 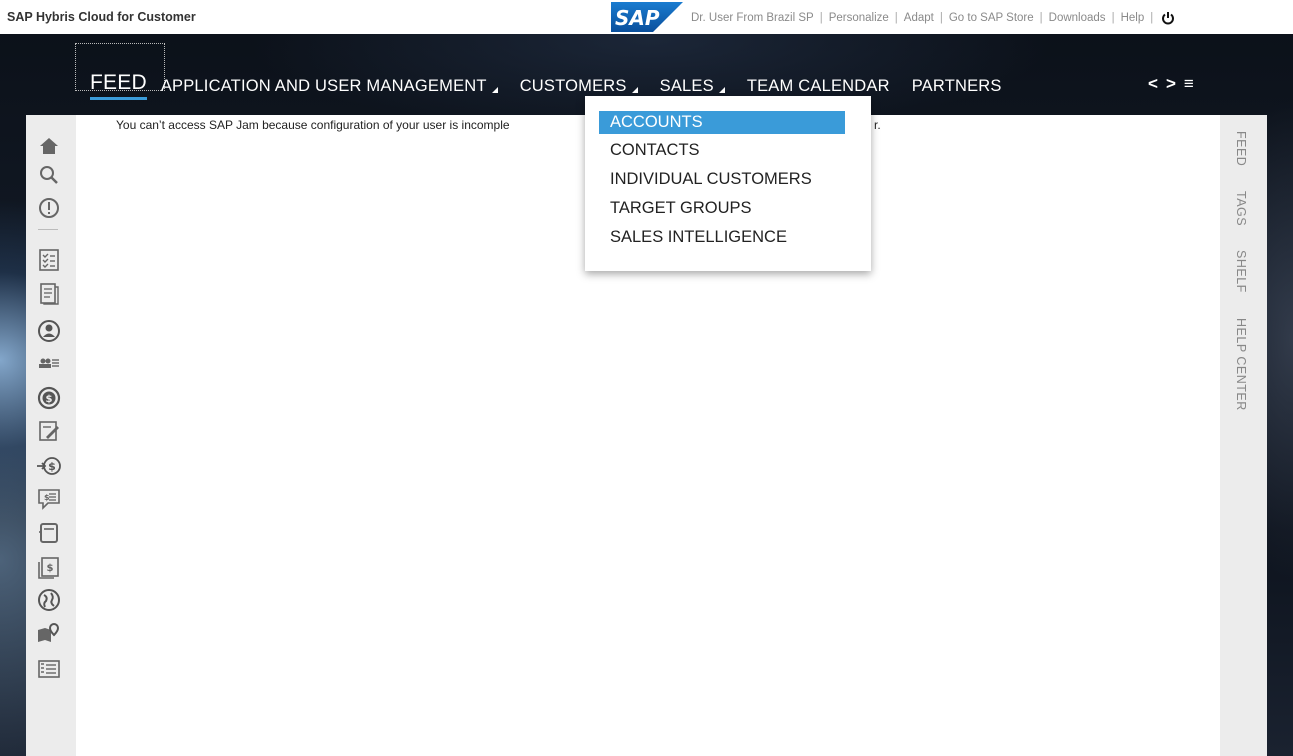 I want to click on tab-label: SALES, so click(x=686, y=86).